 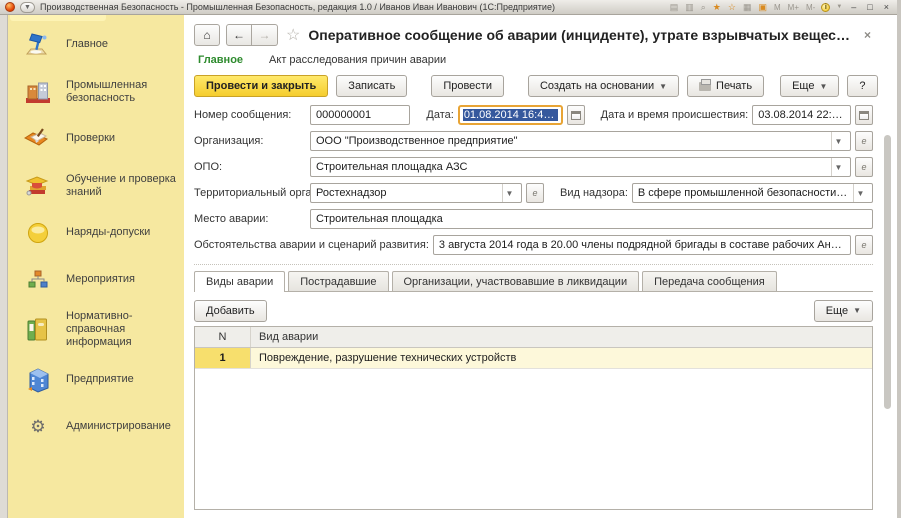 I want to click on factory-icon, so click(x=38, y=92).